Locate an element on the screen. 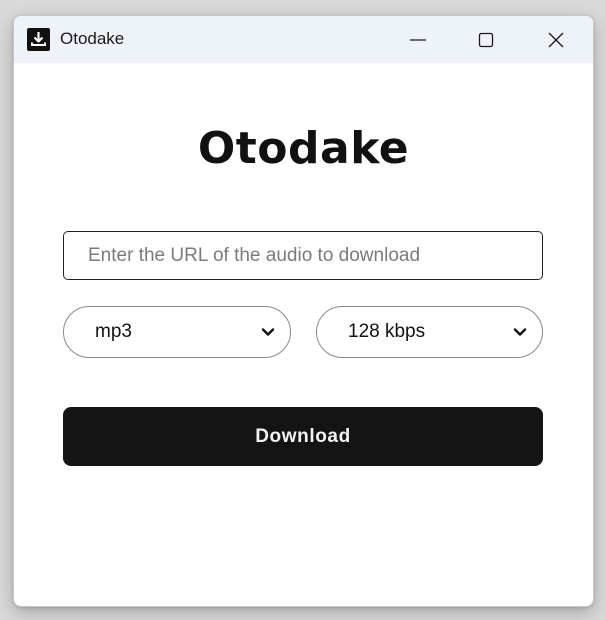 The height and width of the screenshot is (620, 605). download-button: Download is located at coordinates (303, 436).